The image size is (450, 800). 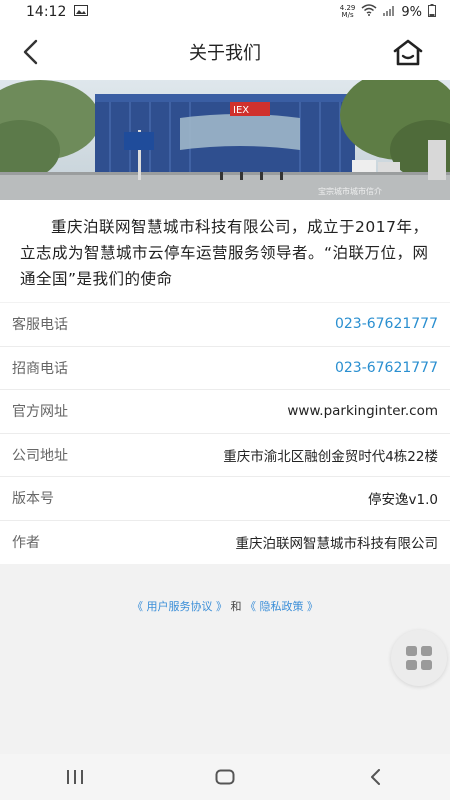 I want to click on version-value: 停安逸v1.0, so click(x=403, y=500).